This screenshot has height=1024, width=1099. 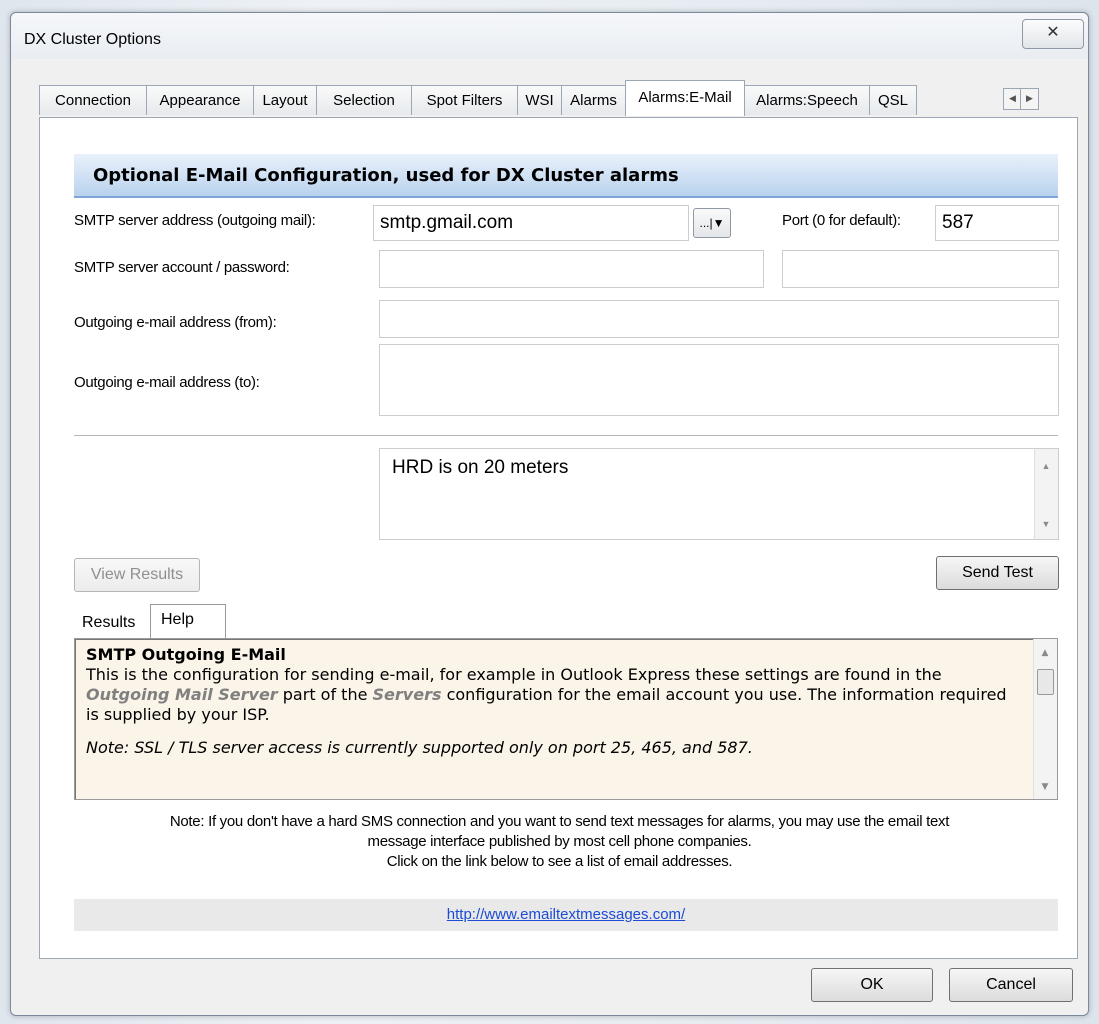 What do you see at coordinates (108, 623) in the screenshot?
I see `subtab-results: Results` at bounding box center [108, 623].